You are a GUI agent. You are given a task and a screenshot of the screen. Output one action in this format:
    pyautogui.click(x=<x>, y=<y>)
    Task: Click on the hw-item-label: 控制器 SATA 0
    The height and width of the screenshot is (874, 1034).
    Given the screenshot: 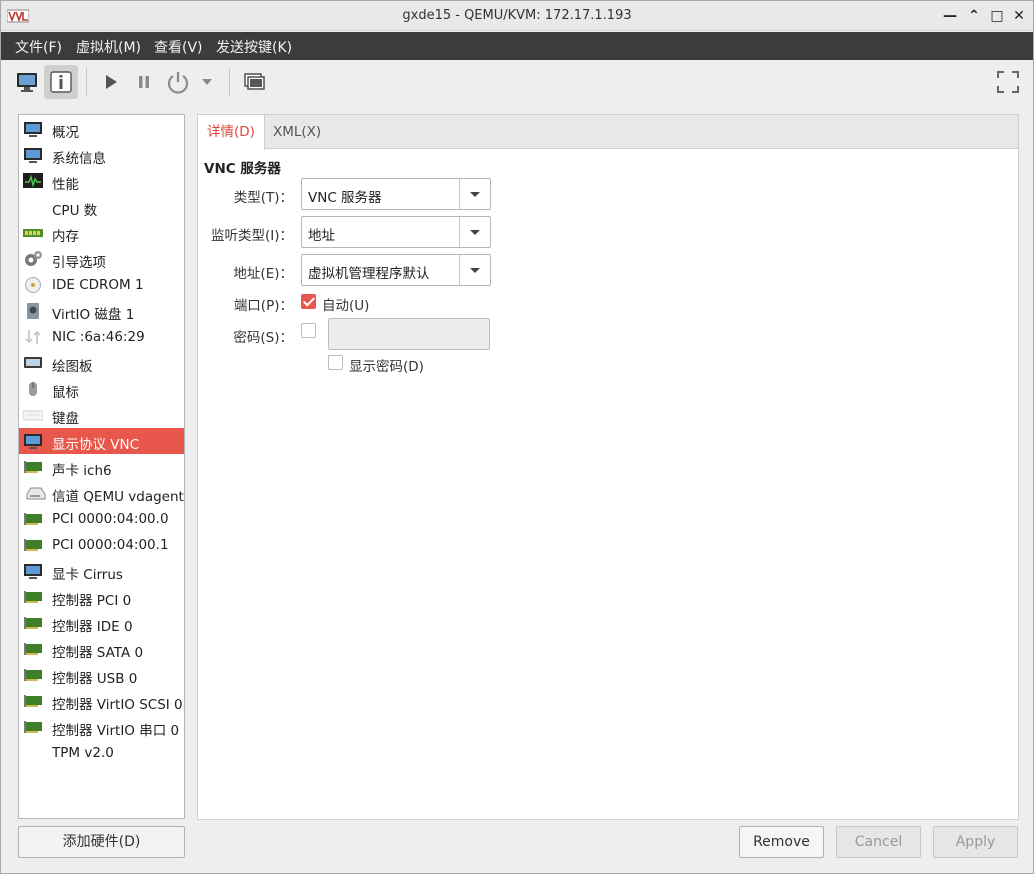 What is the action you would take?
    pyautogui.click(x=98, y=653)
    